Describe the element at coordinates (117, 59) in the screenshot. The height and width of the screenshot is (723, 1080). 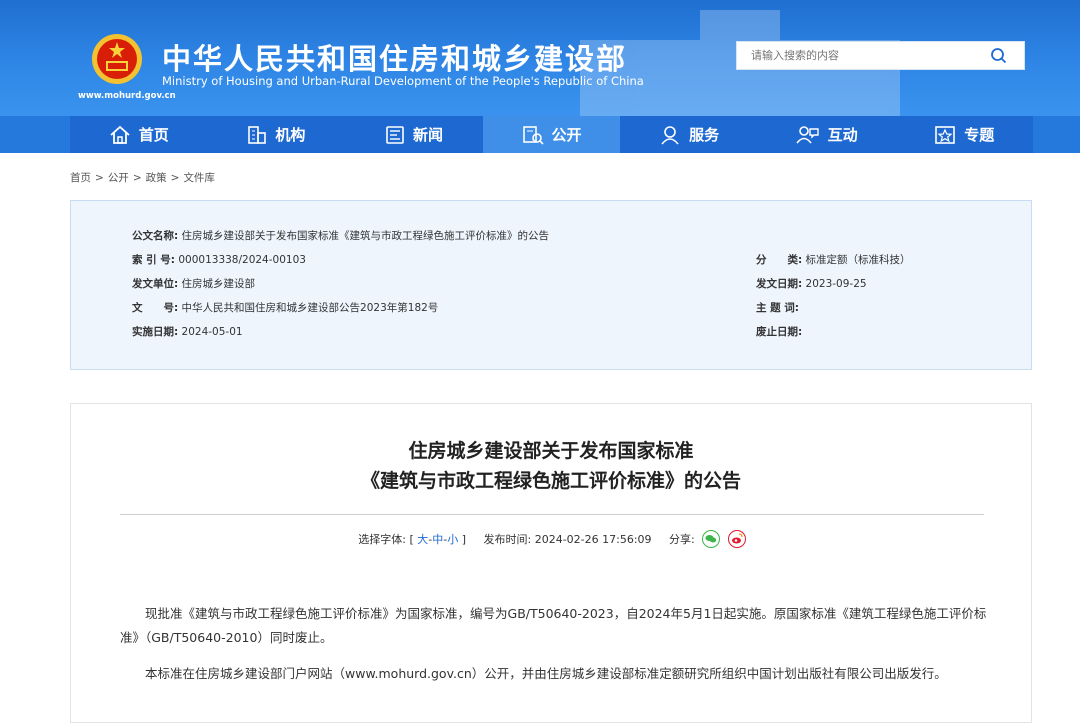
I see `national-emblem-logo` at that location.